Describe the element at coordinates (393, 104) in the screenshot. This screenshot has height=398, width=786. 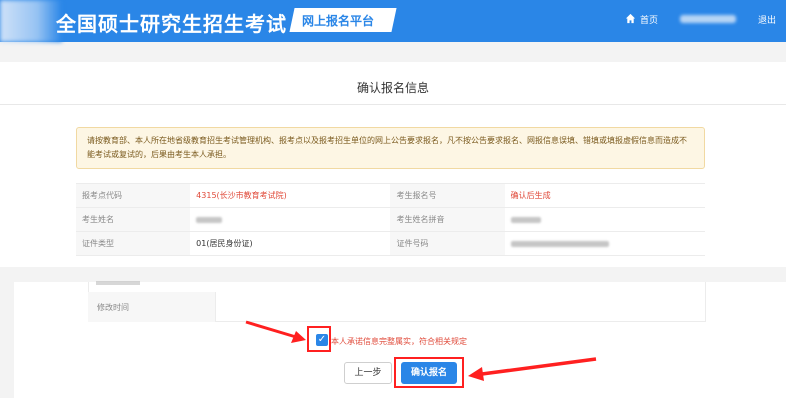
I see `title-divider` at that location.